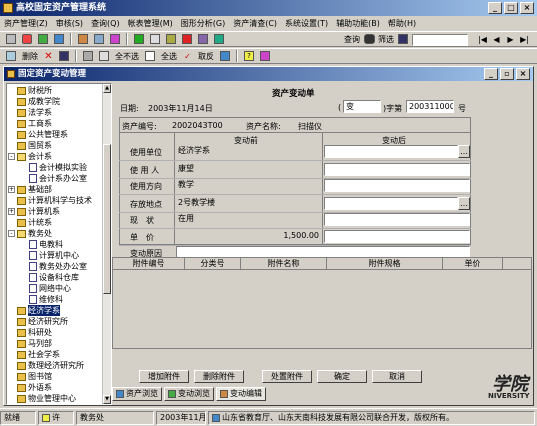  What do you see at coordinates (495, 8) in the screenshot?
I see `minimize-button: _` at bounding box center [495, 8].